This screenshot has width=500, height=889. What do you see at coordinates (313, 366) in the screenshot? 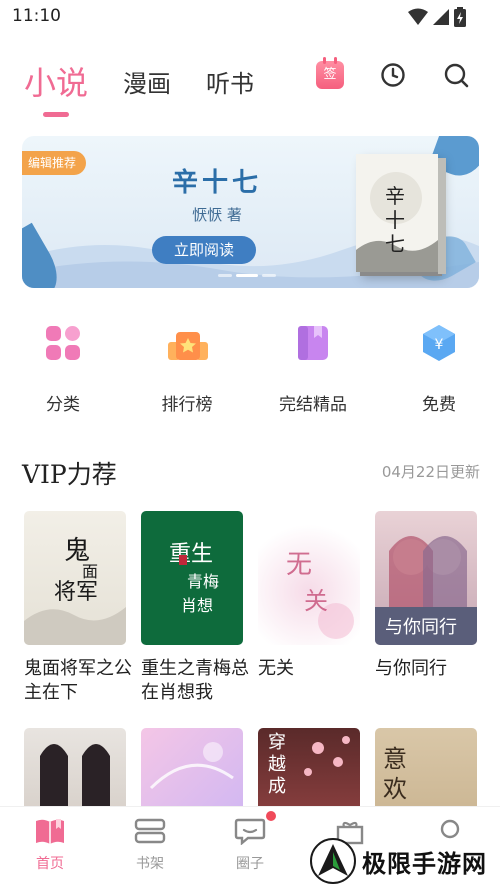
I see `category-completed: 完结精品` at bounding box center [313, 366].